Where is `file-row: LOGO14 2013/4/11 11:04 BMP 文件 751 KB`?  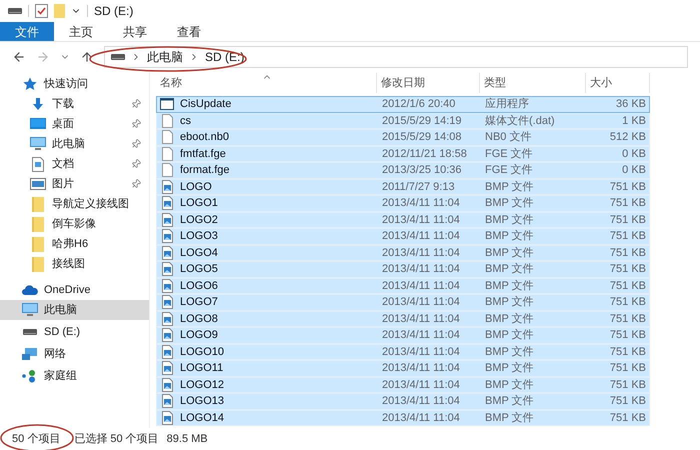 file-row: LOGO14 2013/4/11 11:04 BMP 文件 751 KB is located at coordinates (403, 418).